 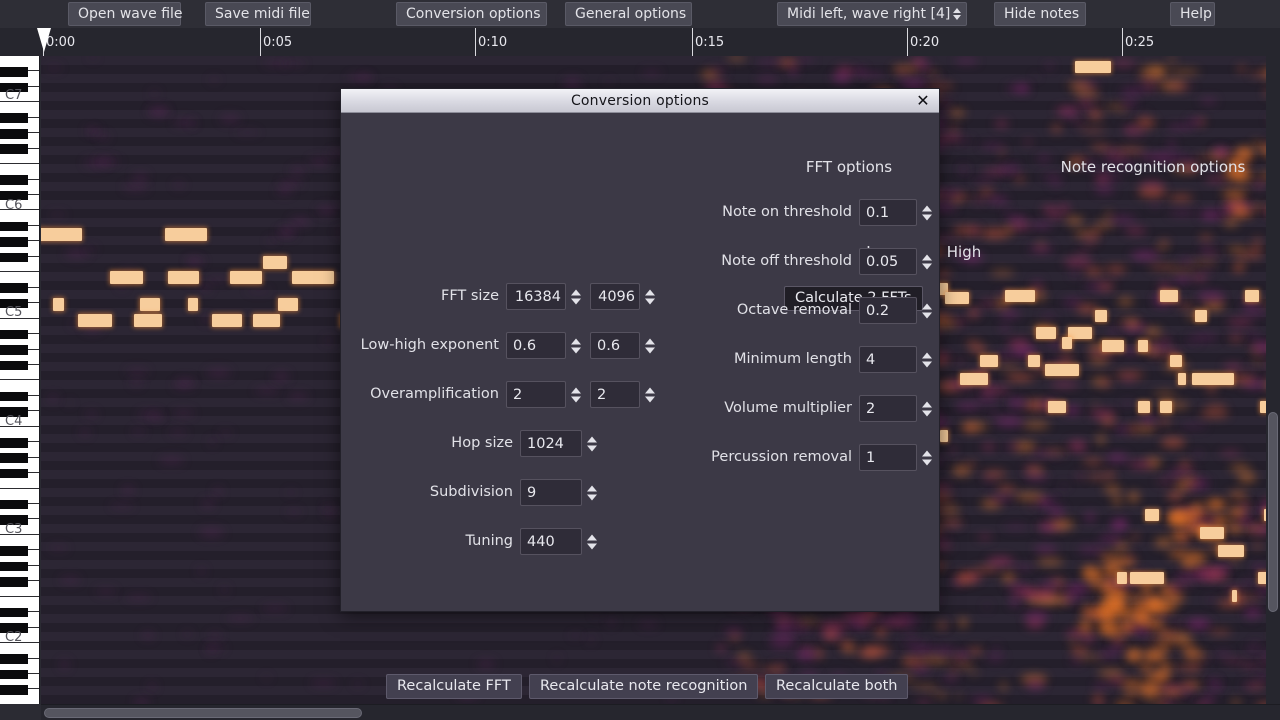 What do you see at coordinates (576, 296) in the screenshot?
I see `fft-size-low-stepper` at bounding box center [576, 296].